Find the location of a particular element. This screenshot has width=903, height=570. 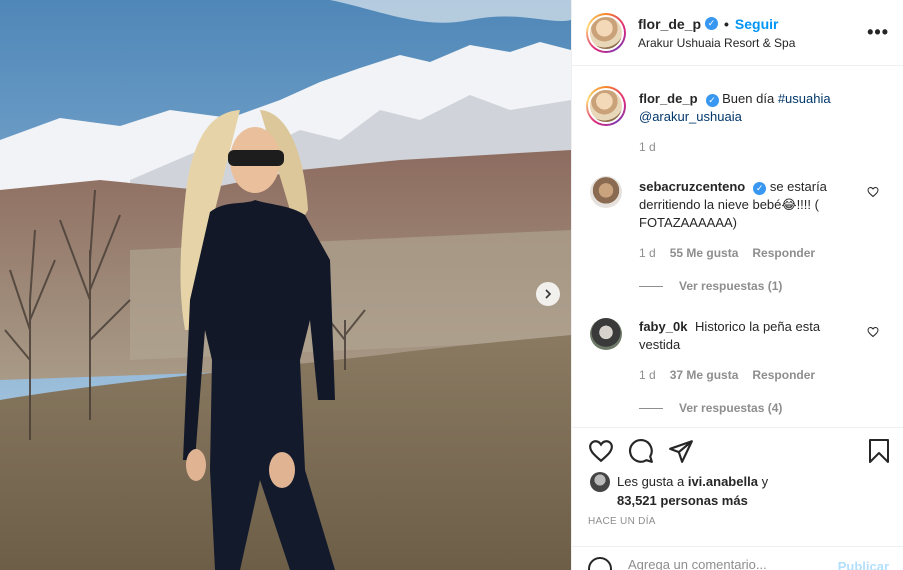

post-actions is located at coordinates (737, 450).